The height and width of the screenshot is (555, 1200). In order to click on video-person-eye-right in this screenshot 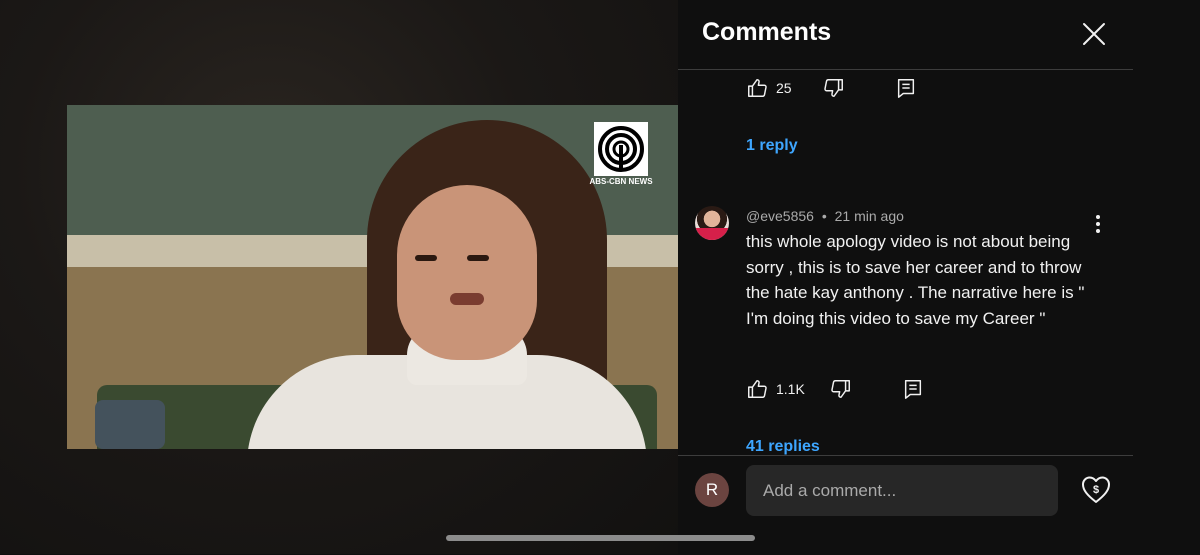, I will do `click(478, 258)`.